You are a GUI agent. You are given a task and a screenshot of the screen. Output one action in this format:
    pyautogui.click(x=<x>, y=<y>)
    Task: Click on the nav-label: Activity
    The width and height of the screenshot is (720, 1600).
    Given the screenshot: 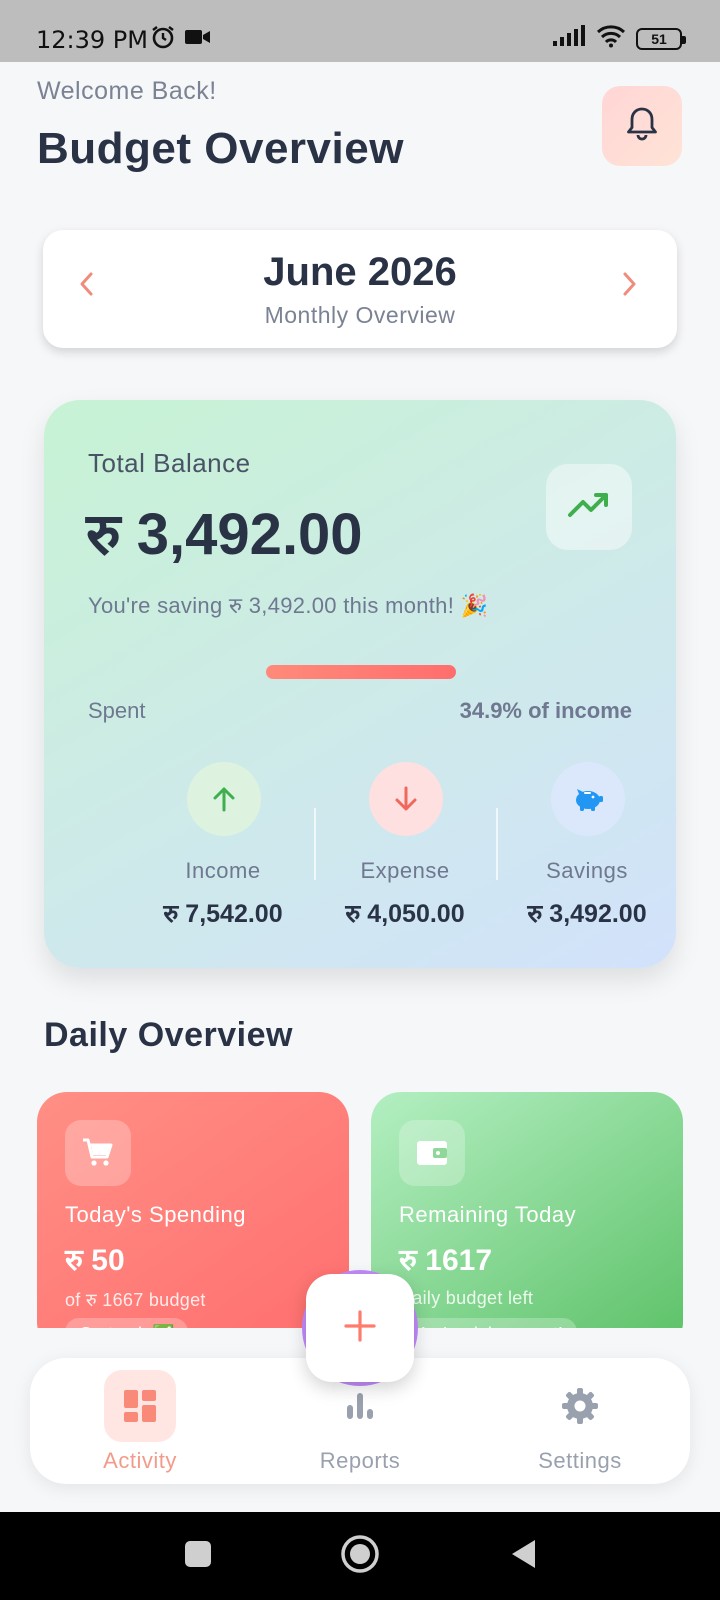 What is the action you would take?
    pyautogui.click(x=140, y=1460)
    